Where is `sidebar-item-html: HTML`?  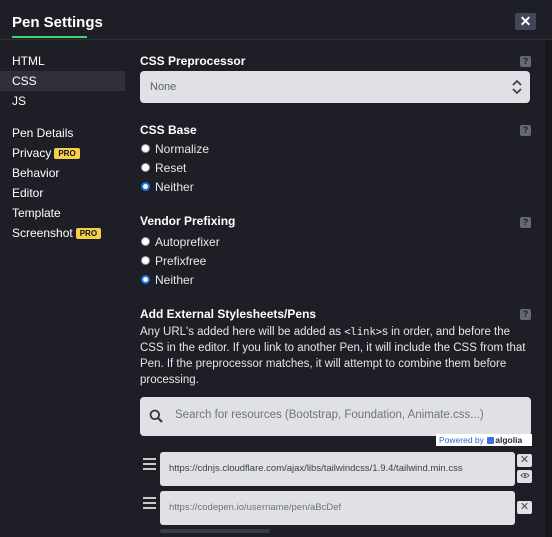 sidebar-item-html: HTML is located at coordinates (62, 61).